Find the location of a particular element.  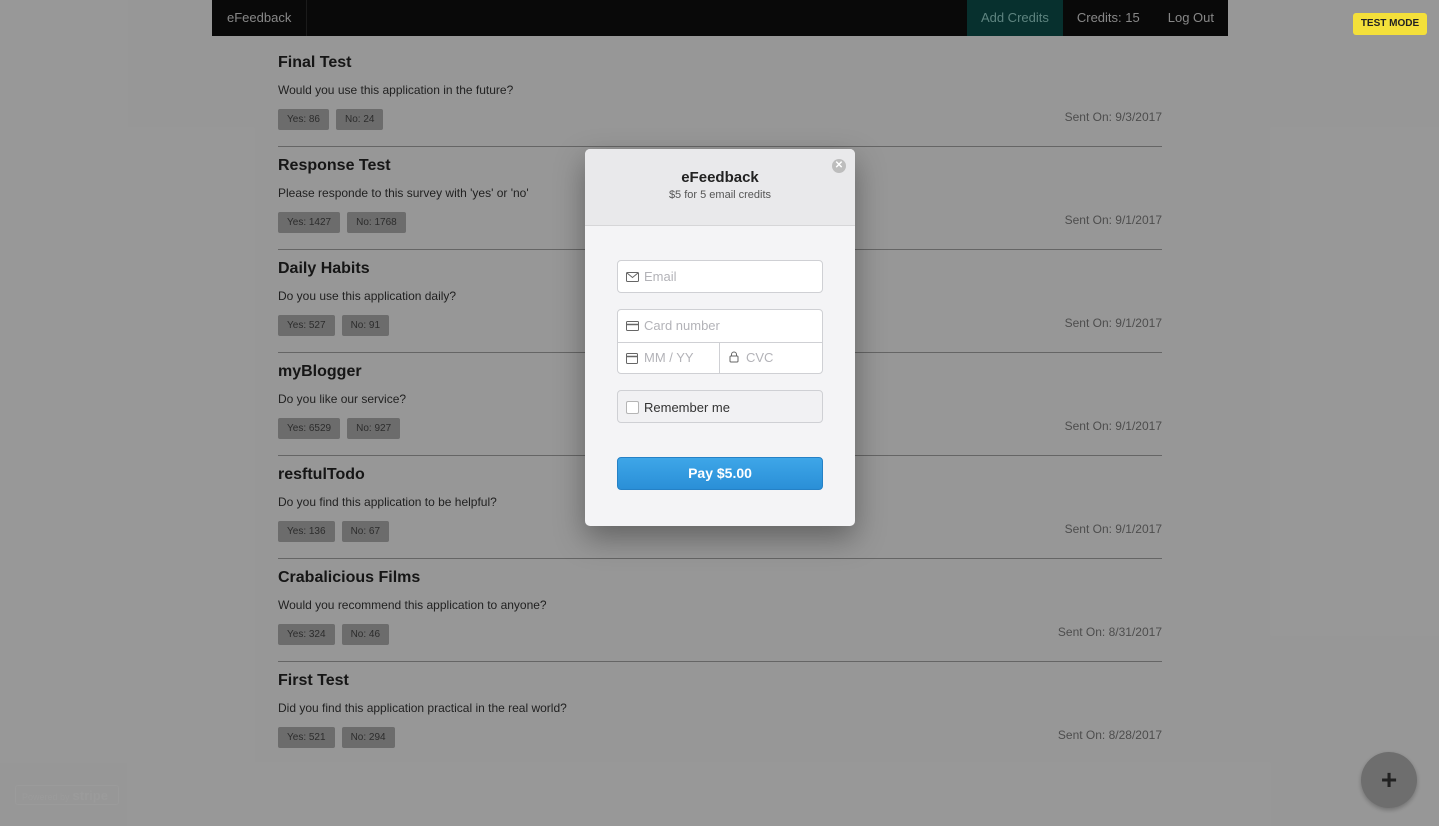

email-field is located at coordinates (720, 276).